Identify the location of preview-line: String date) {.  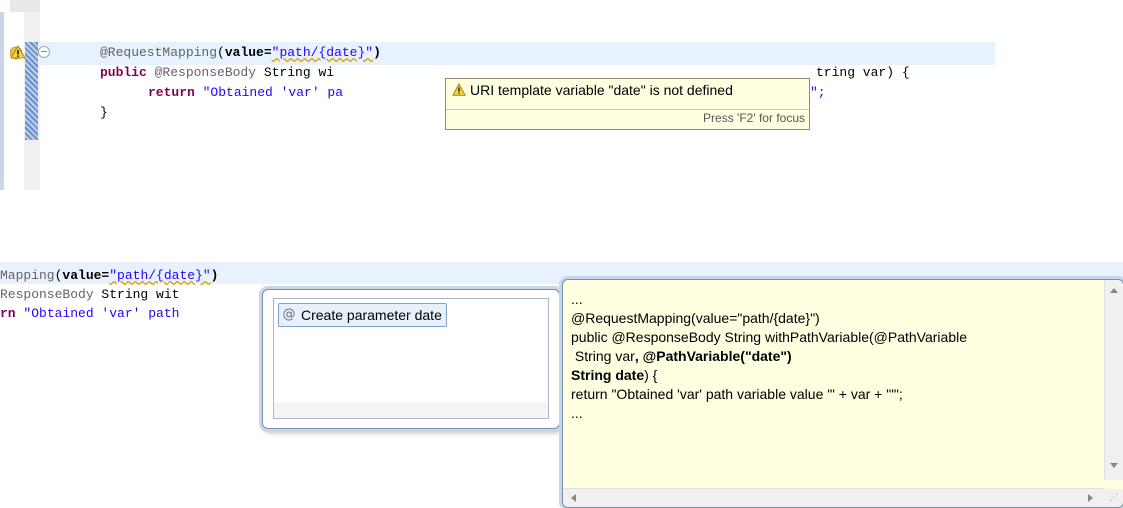
(614, 375).